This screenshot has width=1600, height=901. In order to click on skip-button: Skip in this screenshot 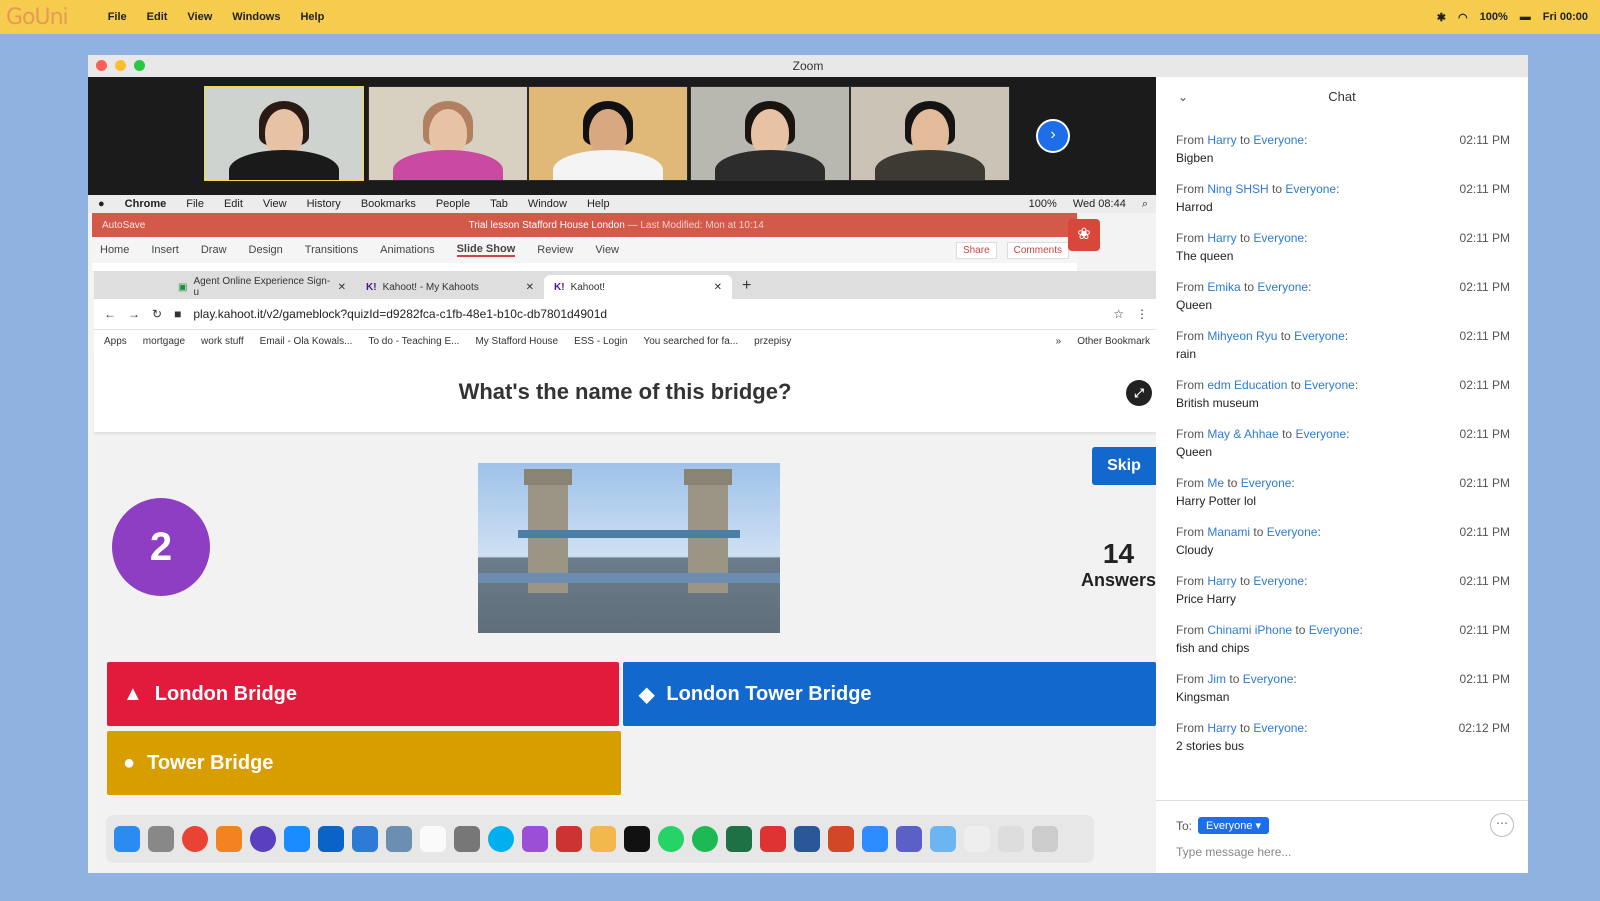, I will do `click(1124, 466)`.